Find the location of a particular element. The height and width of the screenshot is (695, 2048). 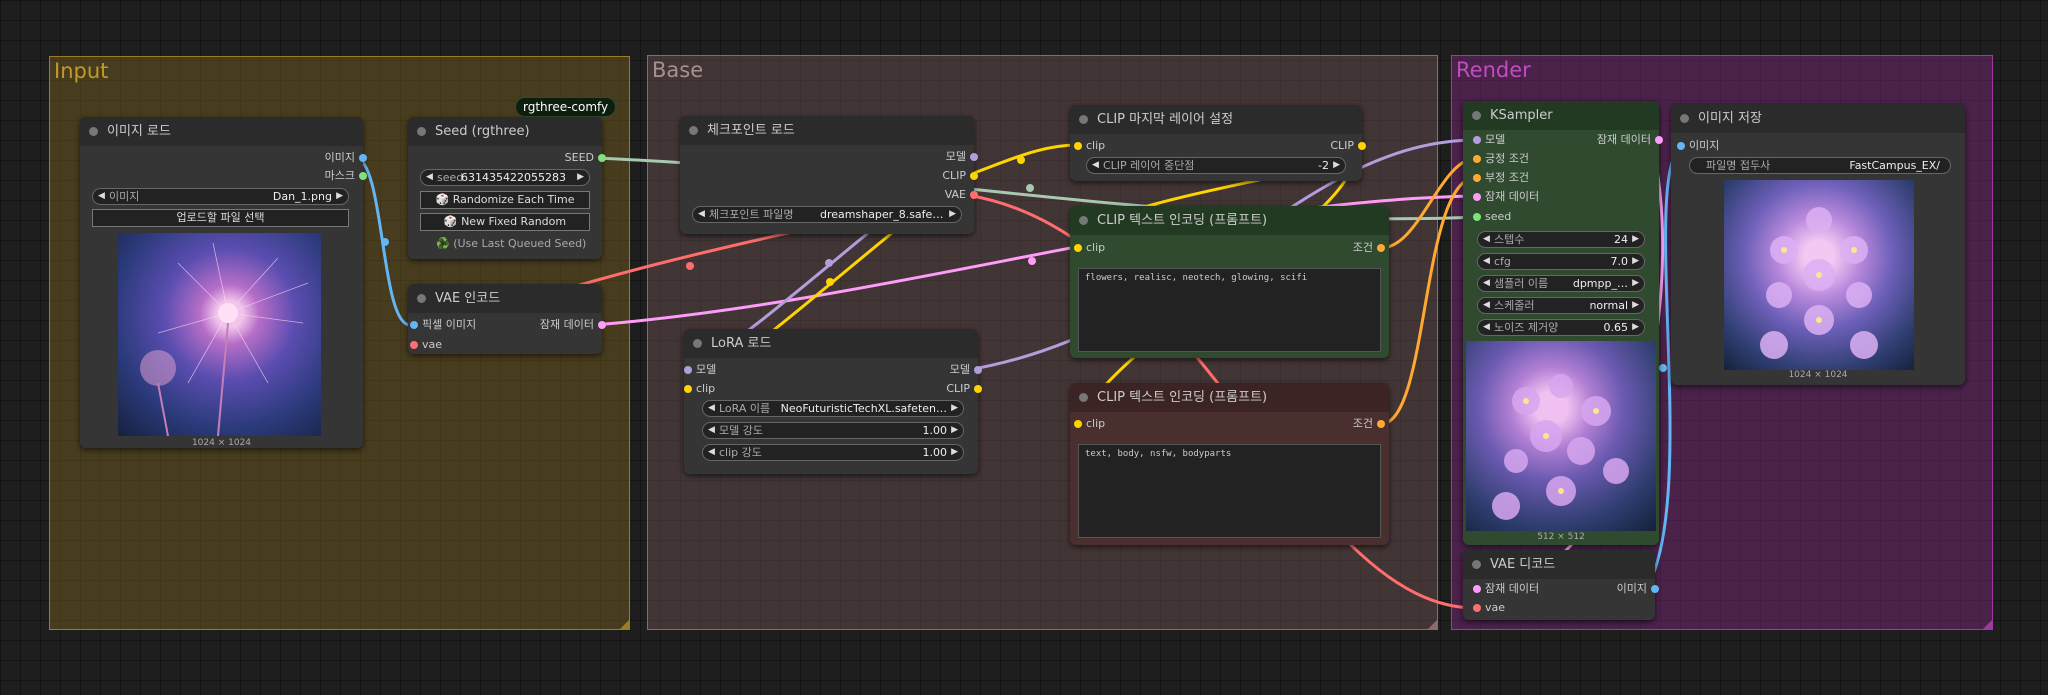

checkpoint-combo: ◀ 체크포인트 파일명 dreamshaper_8.safet… ▶ is located at coordinates (827, 214).